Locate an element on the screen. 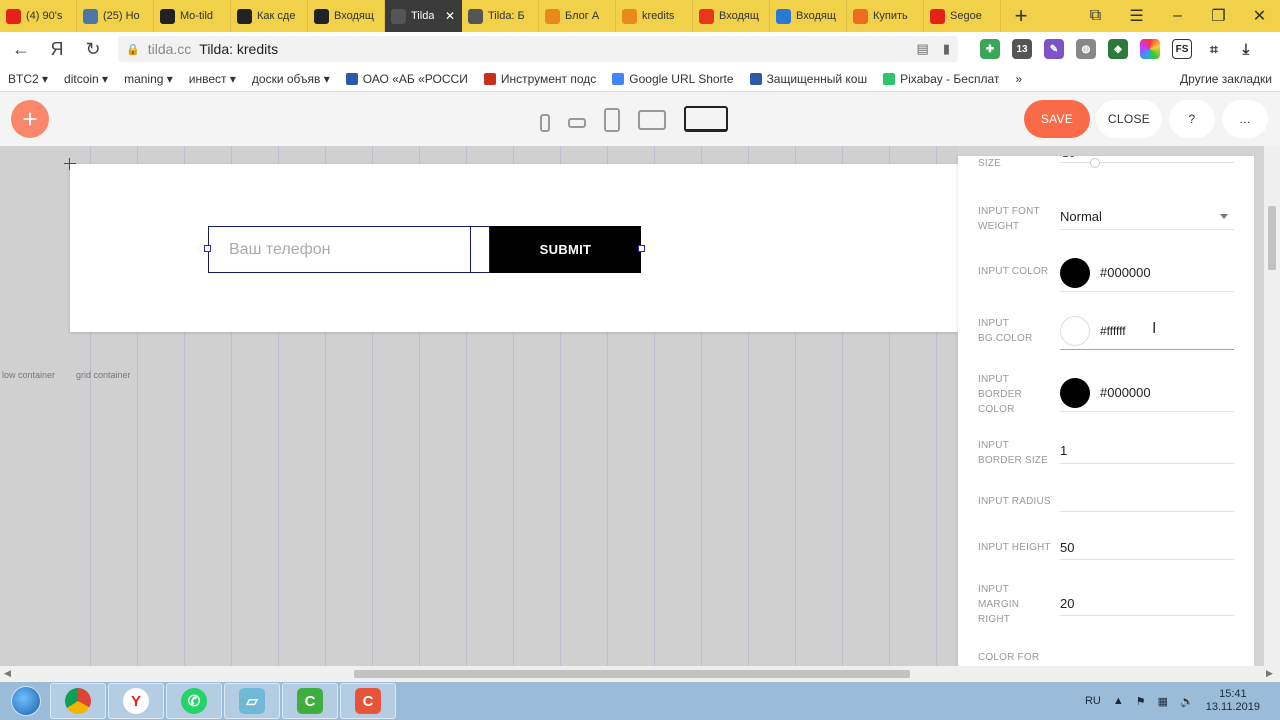  input-bg-color-swatch is located at coordinates (1075, 330).